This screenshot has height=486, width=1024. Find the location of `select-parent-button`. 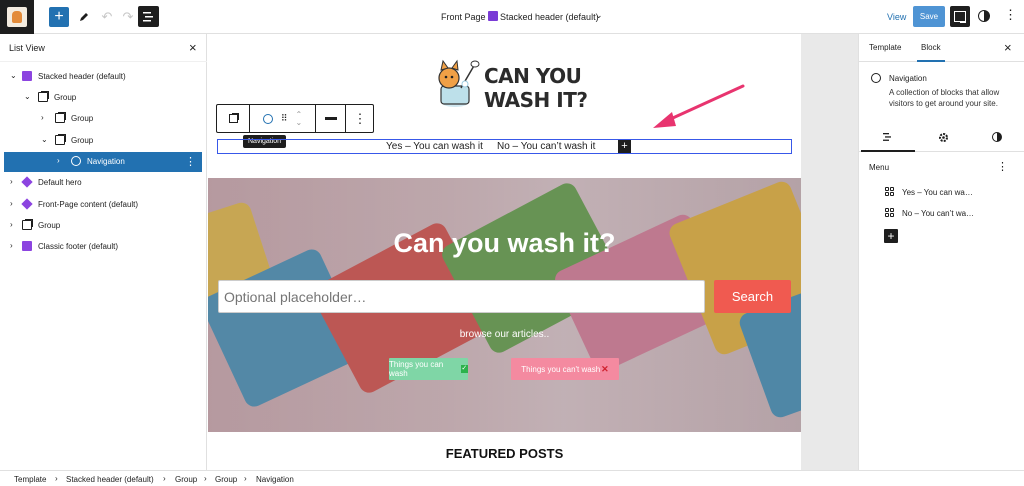

select-parent-button is located at coordinates (233, 118).